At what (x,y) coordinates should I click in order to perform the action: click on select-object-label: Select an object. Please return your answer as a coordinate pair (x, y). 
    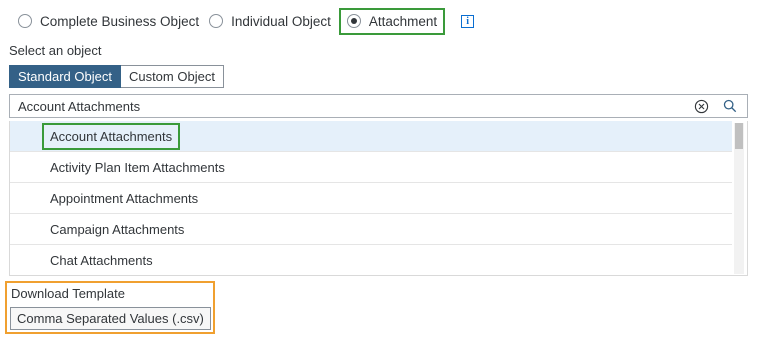
    Looking at the image, I should click on (55, 50).